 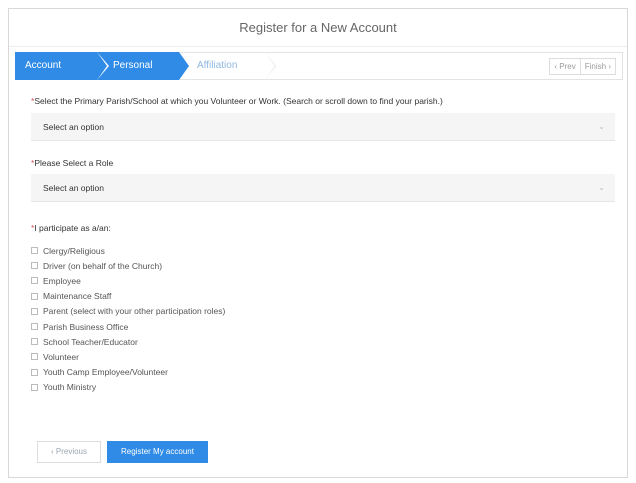 What do you see at coordinates (157, 452) in the screenshot?
I see `register-button: Register My account` at bounding box center [157, 452].